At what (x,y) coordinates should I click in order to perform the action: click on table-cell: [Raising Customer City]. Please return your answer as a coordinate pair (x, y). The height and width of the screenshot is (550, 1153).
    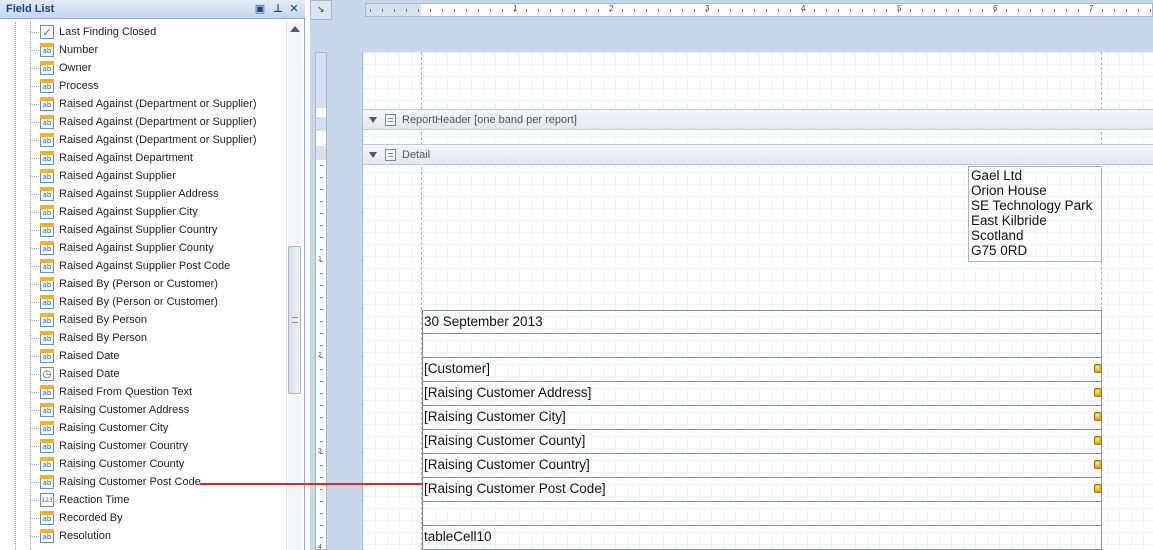
    Looking at the image, I should click on (762, 418).